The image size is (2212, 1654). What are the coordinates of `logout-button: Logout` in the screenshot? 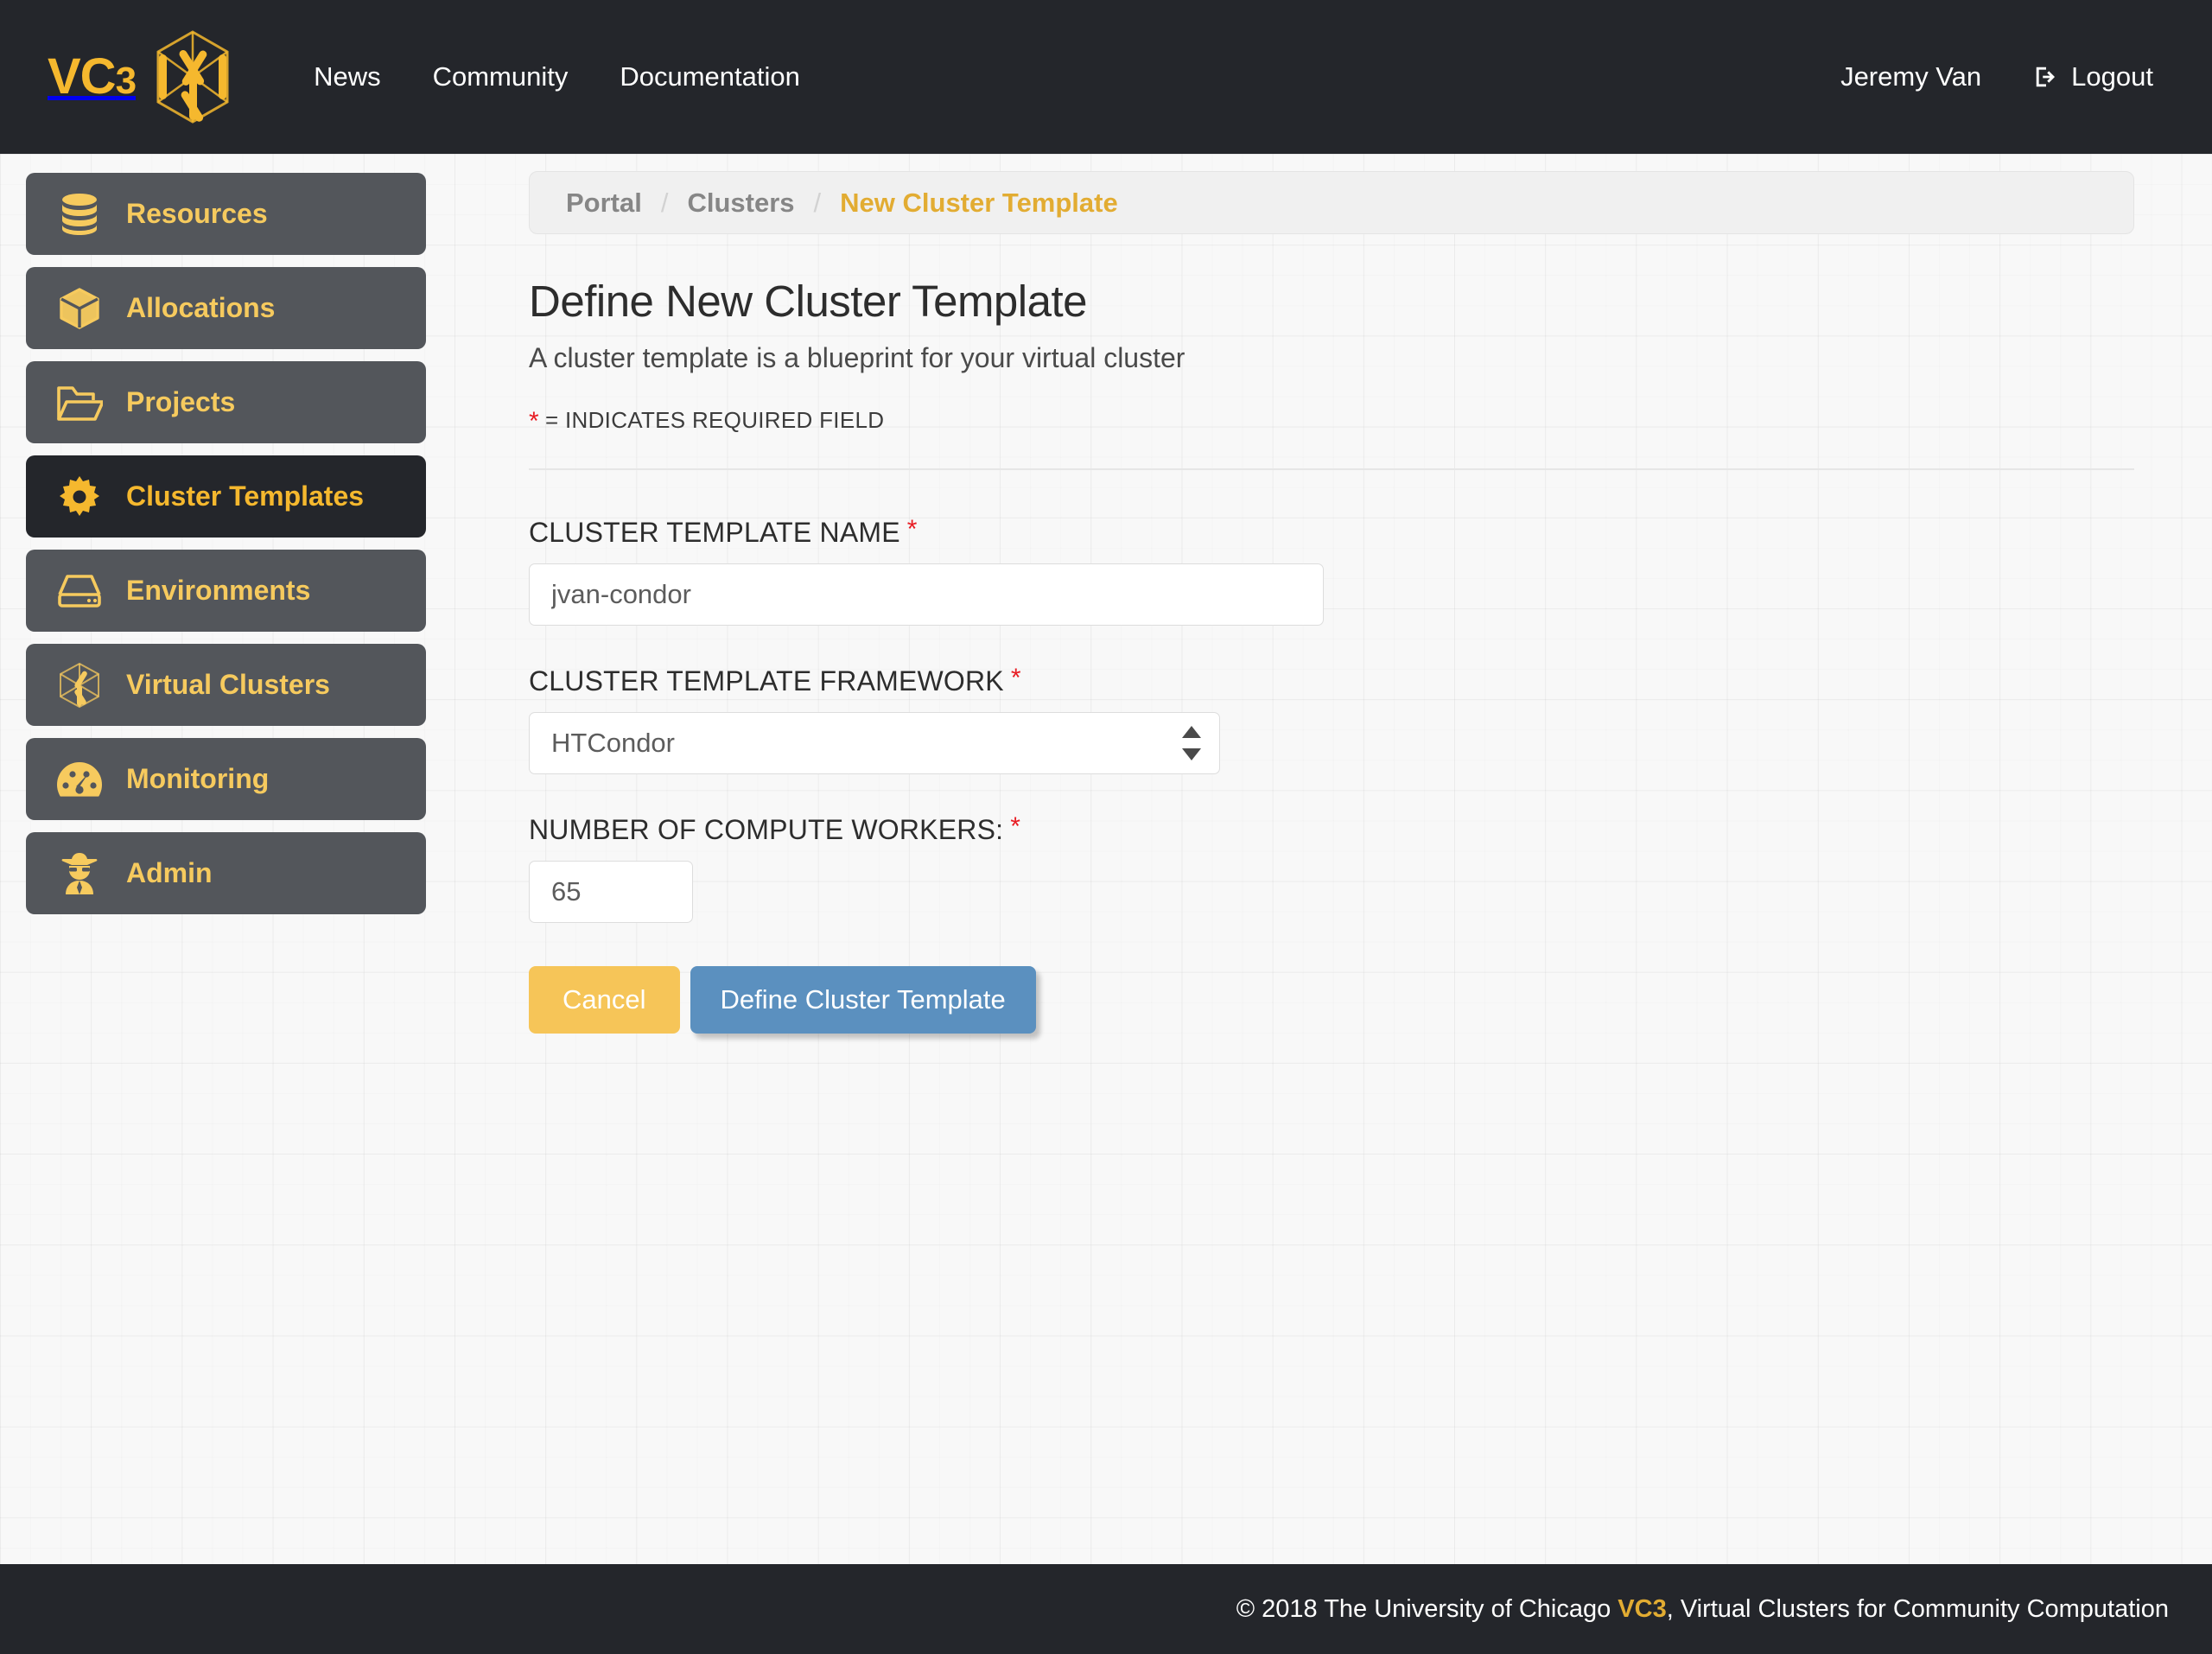 It's located at (2089, 77).